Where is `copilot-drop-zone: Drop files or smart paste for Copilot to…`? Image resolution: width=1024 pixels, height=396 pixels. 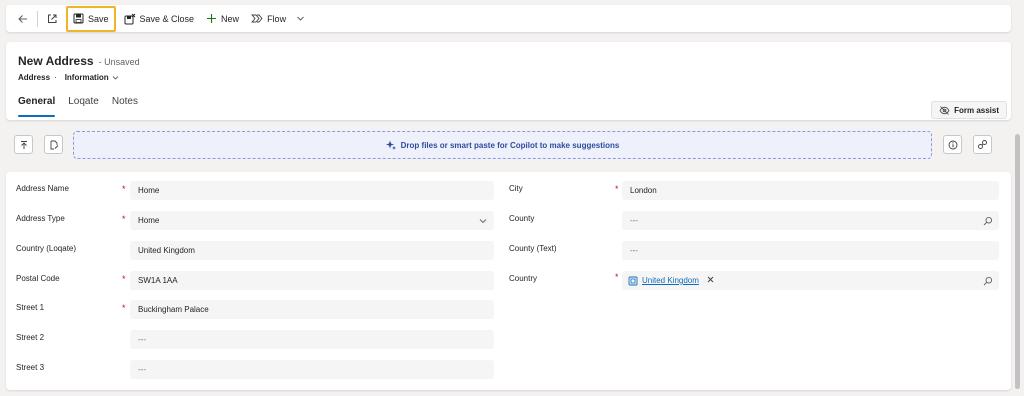 copilot-drop-zone: Drop files or smart paste for Copilot to… is located at coordinates (502, 145).